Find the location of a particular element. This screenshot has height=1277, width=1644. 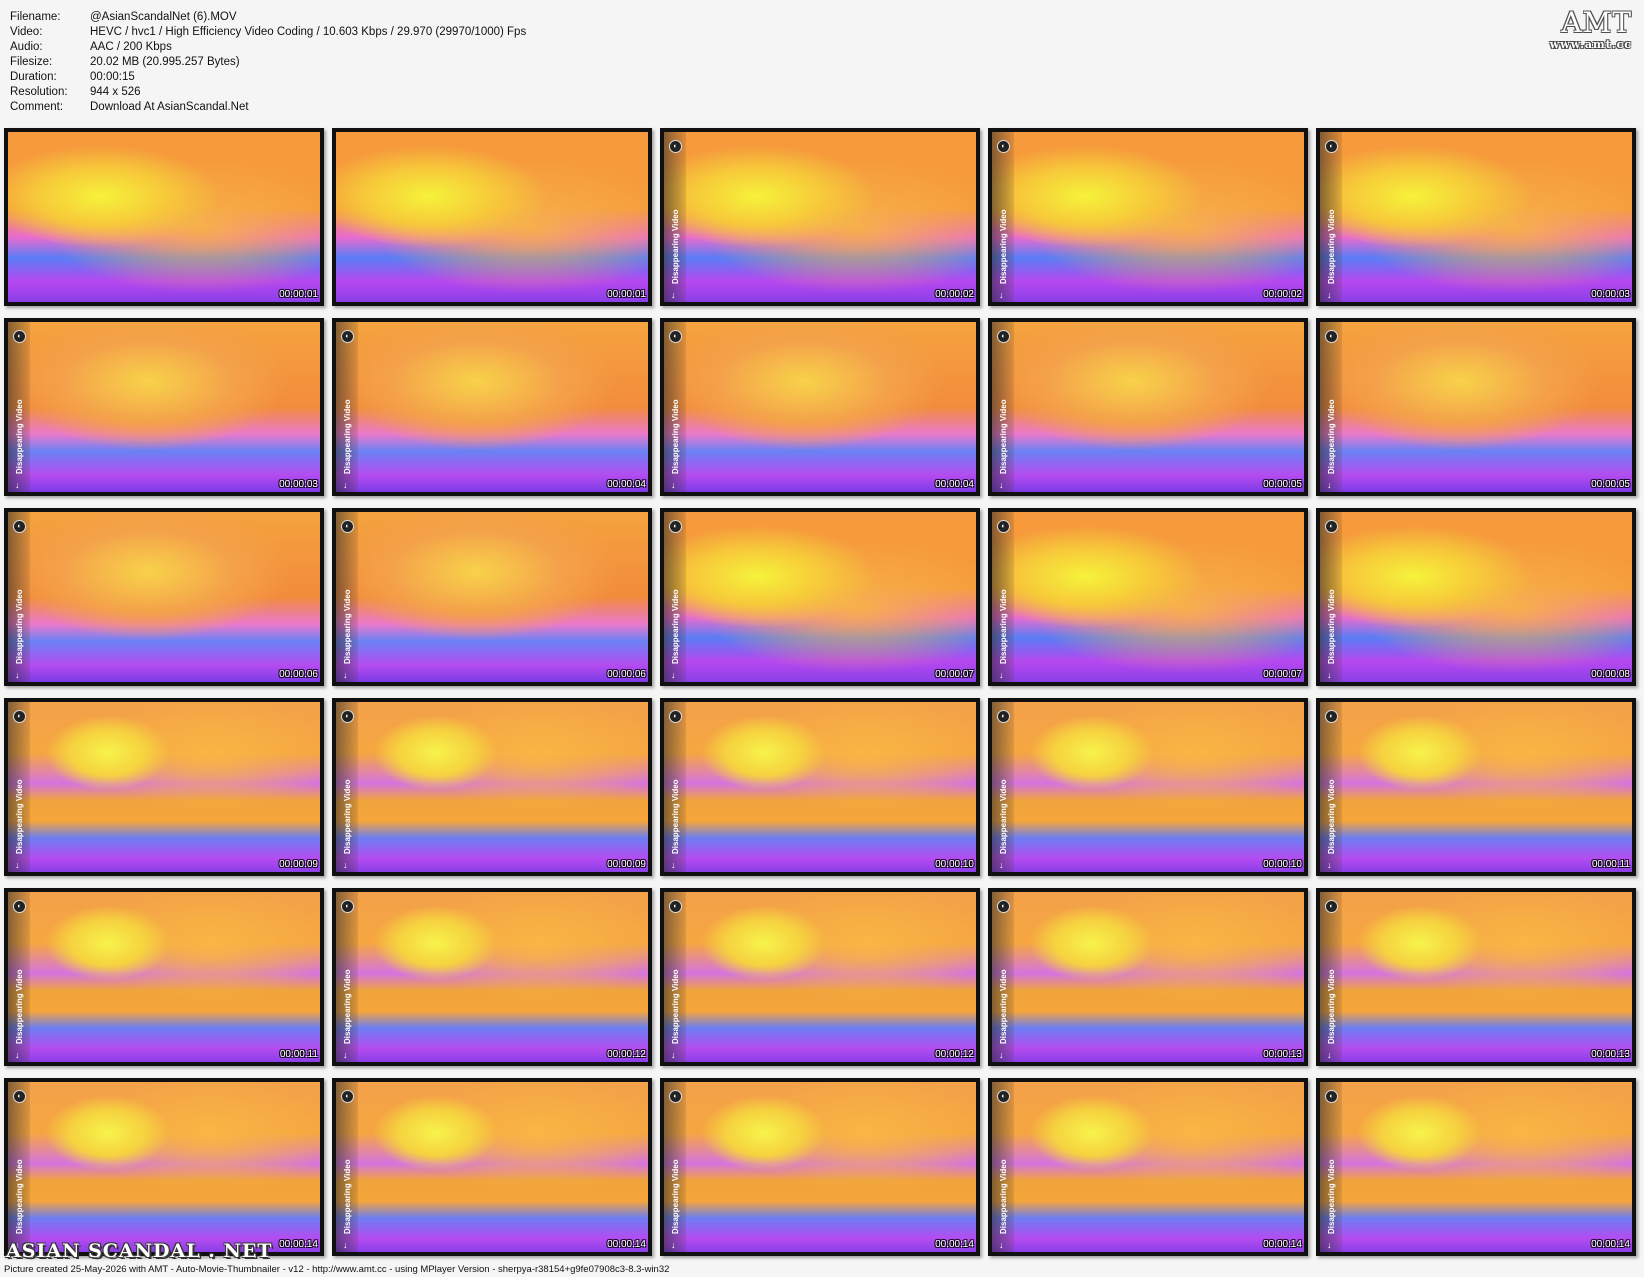

info-label: Duration: is located at coordinates (33, 77).